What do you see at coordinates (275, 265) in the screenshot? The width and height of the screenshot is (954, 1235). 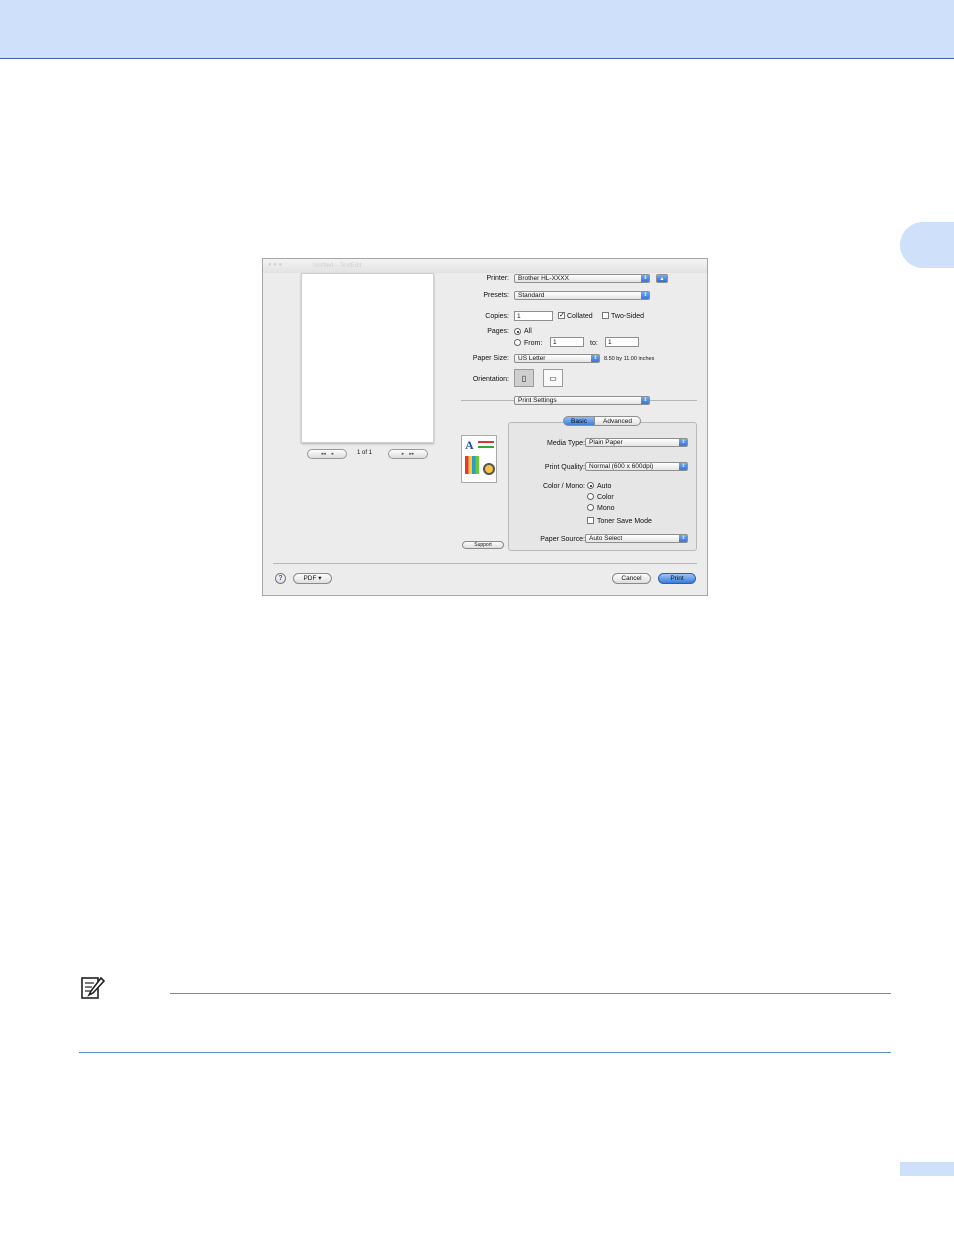 I see `window-controls-icon: ● ● ●` at bounding box center [275, 265].